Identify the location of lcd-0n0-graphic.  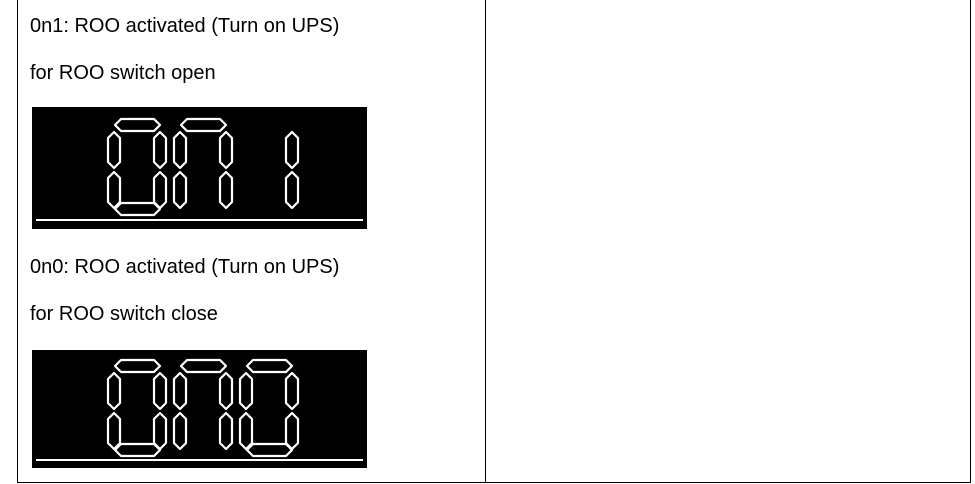
(199, 409).